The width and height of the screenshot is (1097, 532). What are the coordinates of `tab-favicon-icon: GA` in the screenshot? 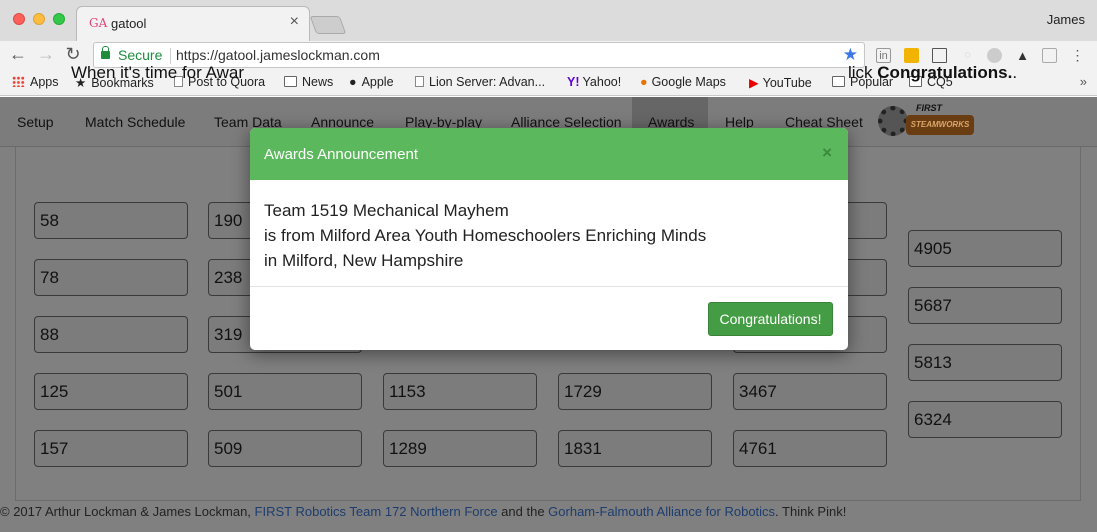 It's located at (98, 23).